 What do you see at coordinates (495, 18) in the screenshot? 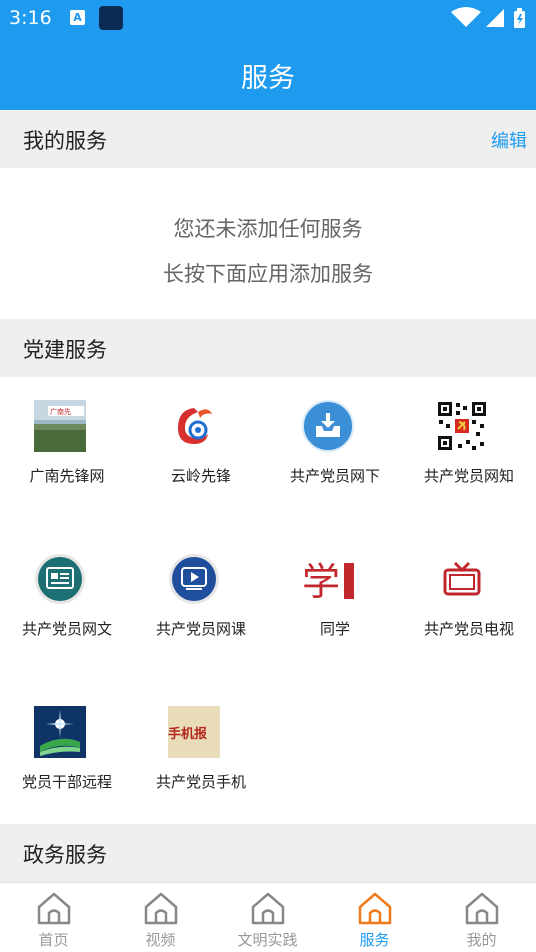
I see `signal-icon` at bounding box center [495, 18].